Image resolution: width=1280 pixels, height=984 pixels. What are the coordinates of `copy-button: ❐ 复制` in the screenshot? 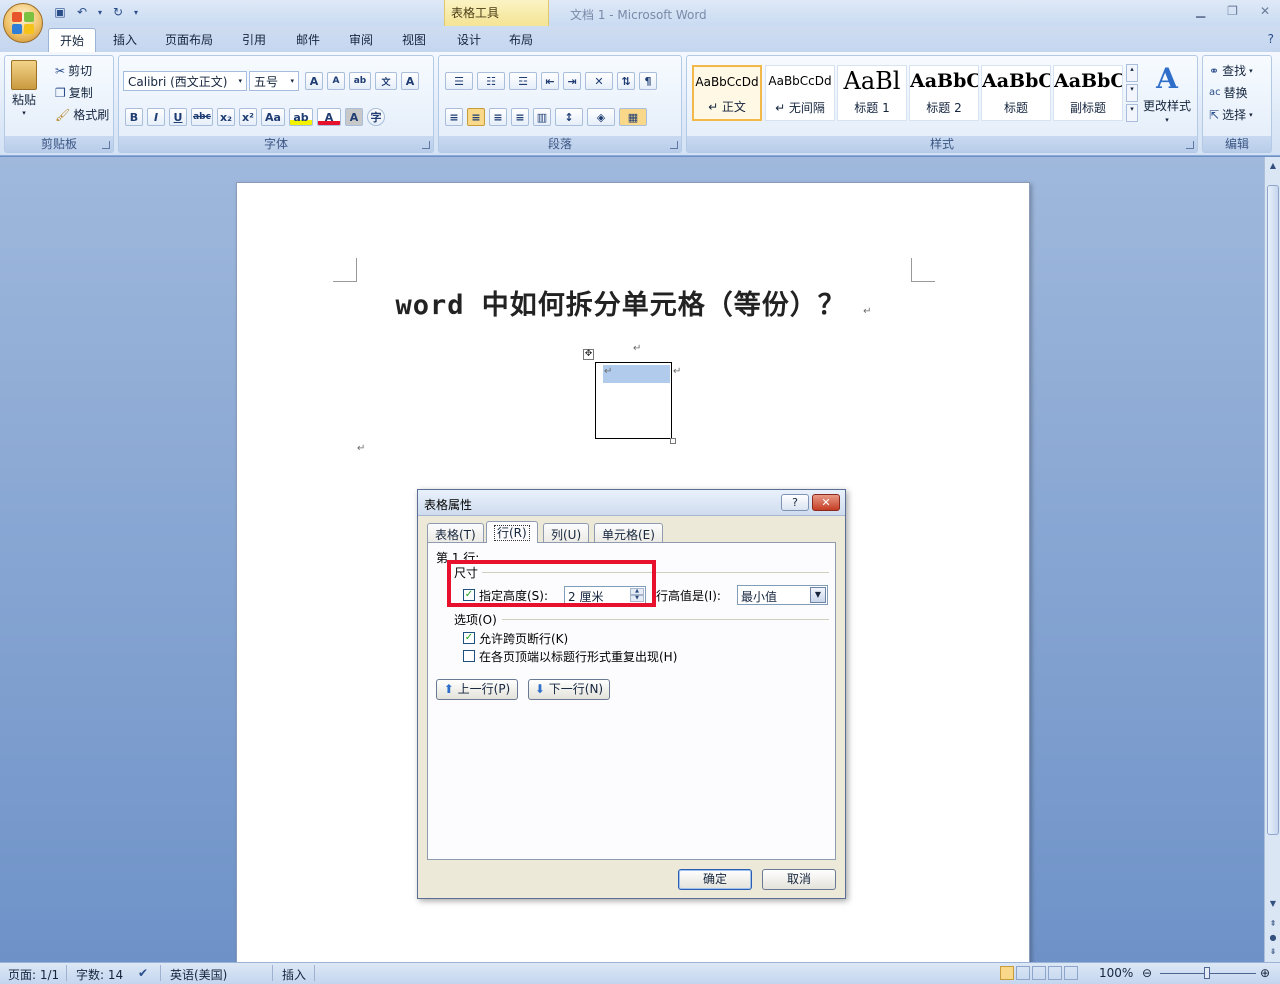 It's located at (74, 92).